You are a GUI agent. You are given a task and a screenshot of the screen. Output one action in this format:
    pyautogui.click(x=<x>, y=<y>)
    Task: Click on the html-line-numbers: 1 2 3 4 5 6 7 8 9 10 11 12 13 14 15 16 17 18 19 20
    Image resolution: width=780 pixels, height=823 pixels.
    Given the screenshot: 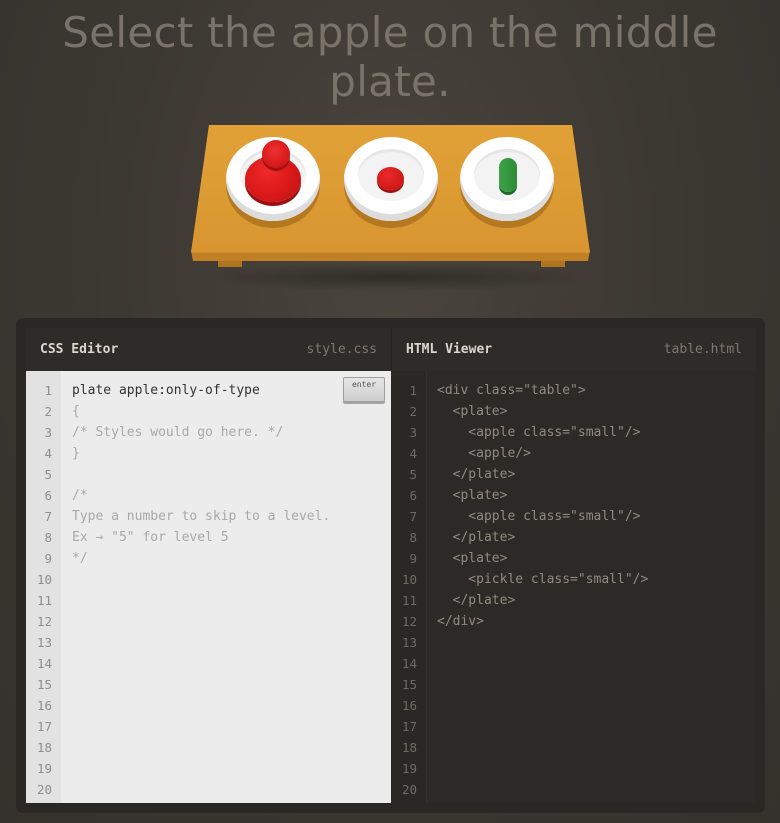 What is the action you would take?
    pyautogui.click(x=409, y=587)
    